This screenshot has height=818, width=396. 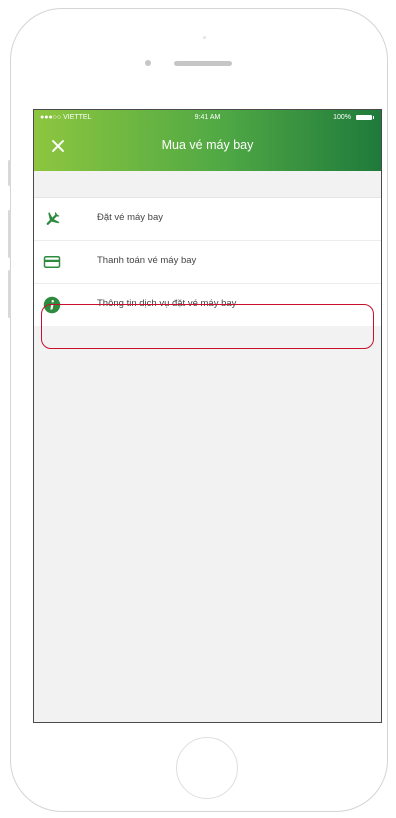 I want to click on menu-item-book-flight: Đặt vé máy bay, so click(x=207, y=219).